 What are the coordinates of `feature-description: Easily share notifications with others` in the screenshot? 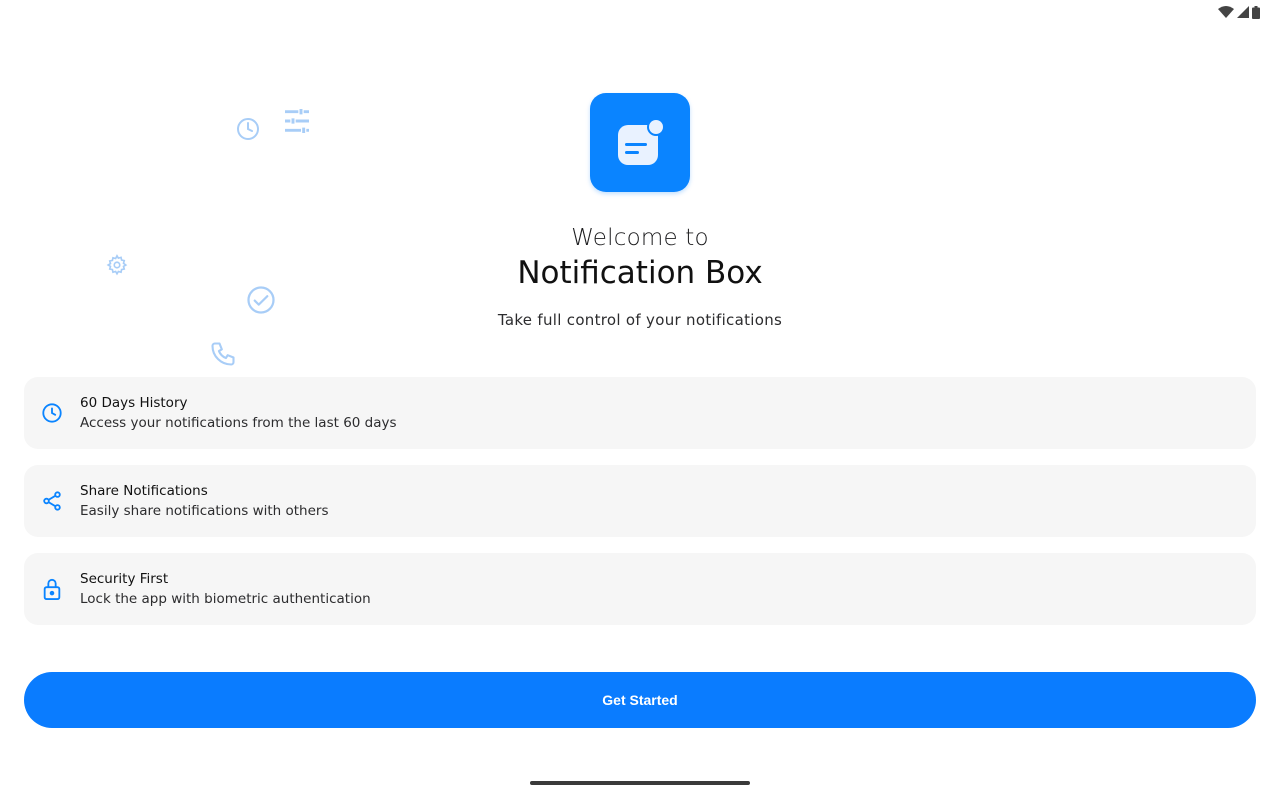 It's located at (204, 511).